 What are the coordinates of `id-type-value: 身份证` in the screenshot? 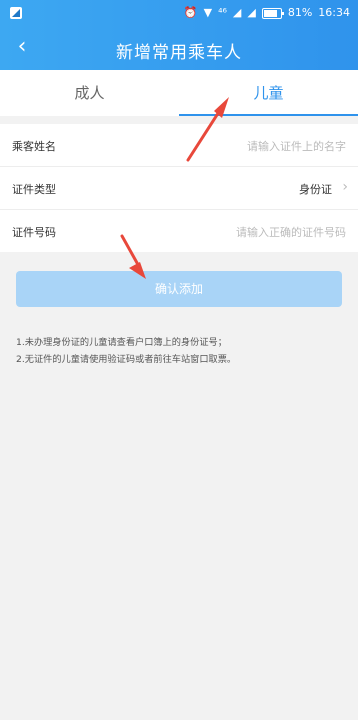 It's located at (315, 189).